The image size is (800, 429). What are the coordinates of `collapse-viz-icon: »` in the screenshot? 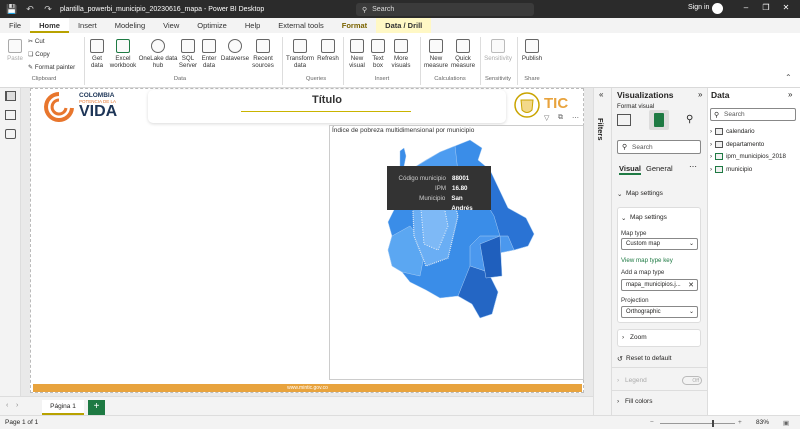 It's located at (700, 94).